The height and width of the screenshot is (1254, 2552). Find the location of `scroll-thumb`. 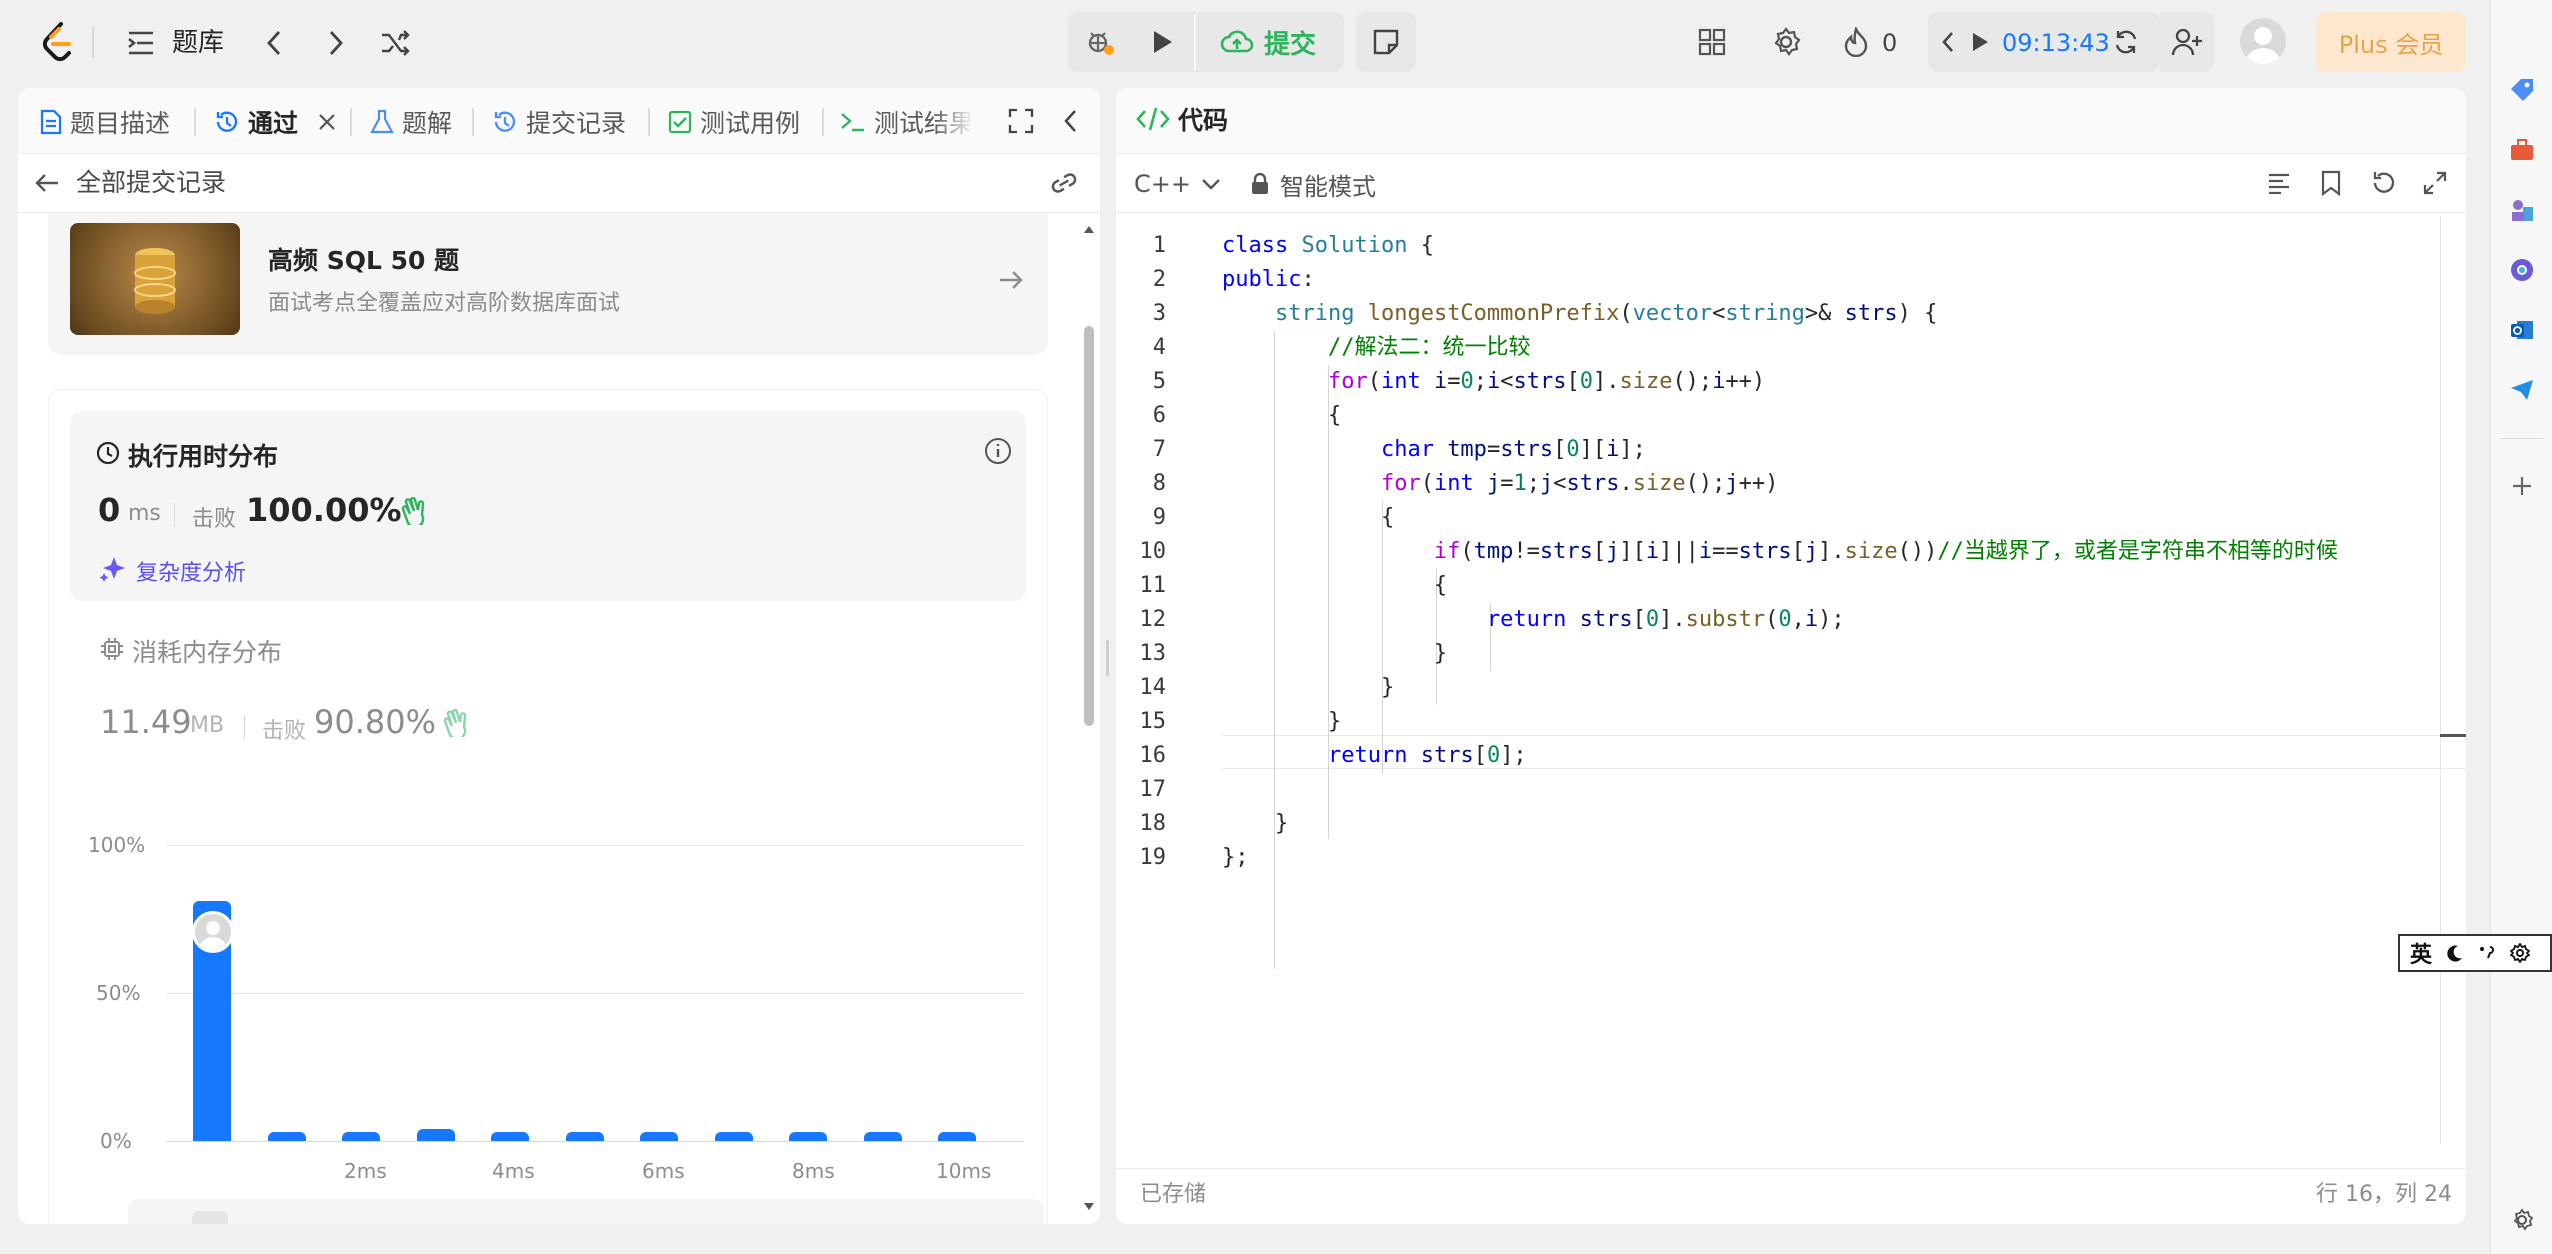

scroll-thumb is located at coordinates (1089, 526).